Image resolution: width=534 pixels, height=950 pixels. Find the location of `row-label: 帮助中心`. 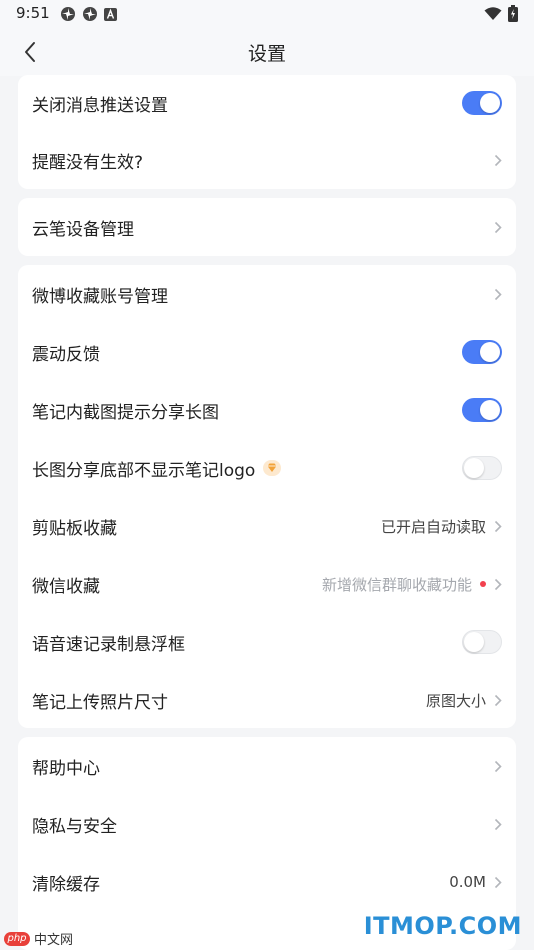

row-label: 帮助中心 is located at coordinates (66, 768).